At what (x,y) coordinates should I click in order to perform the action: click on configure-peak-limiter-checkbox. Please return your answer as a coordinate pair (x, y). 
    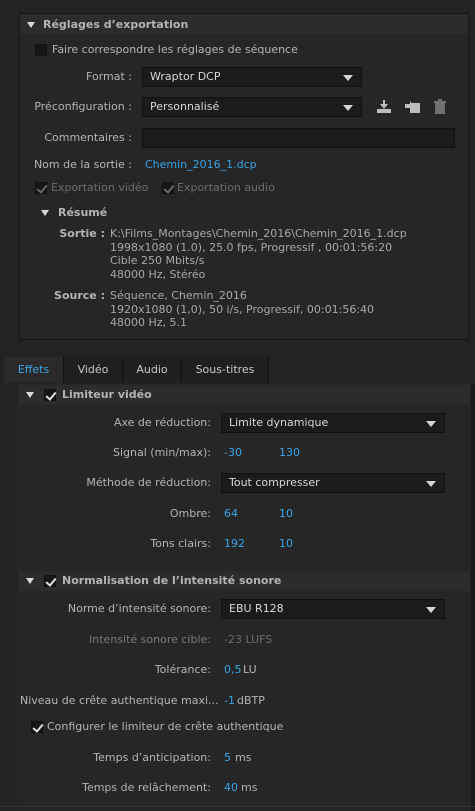
    Looking at the image, I should click on (37, 727).